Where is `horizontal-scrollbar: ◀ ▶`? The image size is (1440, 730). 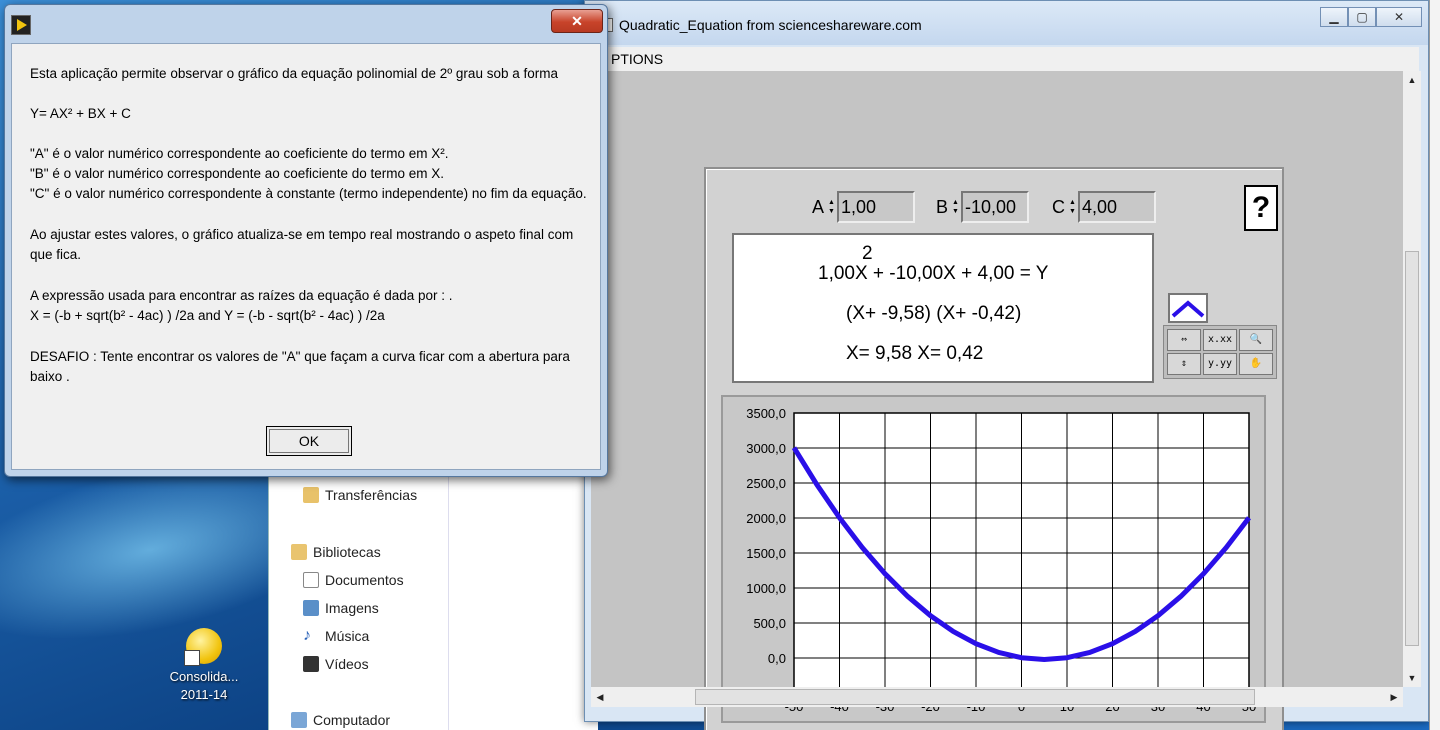 horizontal-scrollbar: ◀ ▶ is located at coordinates (997, 697).